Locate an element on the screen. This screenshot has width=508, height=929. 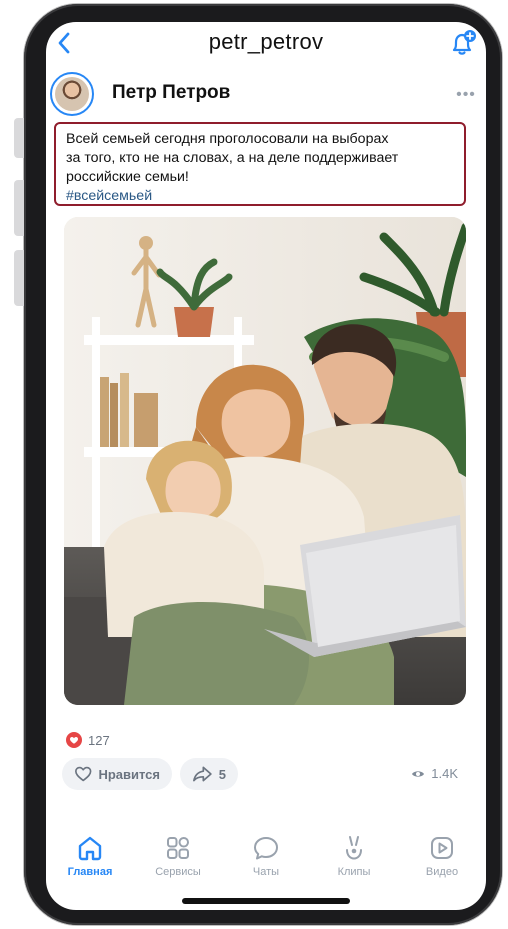
chat-bubble-icon is located at coordinates (266, 848).